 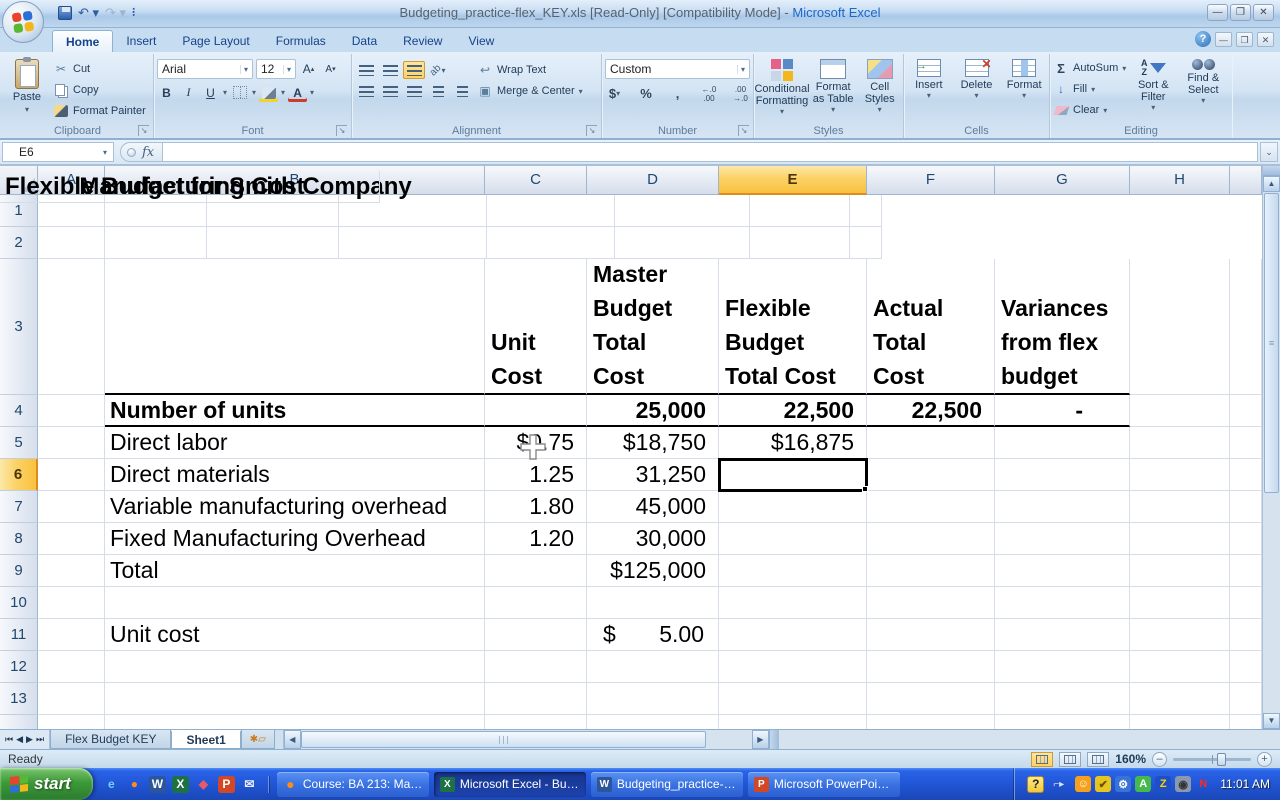 I want to click on cell-H3, so click(x=1180, y=327).